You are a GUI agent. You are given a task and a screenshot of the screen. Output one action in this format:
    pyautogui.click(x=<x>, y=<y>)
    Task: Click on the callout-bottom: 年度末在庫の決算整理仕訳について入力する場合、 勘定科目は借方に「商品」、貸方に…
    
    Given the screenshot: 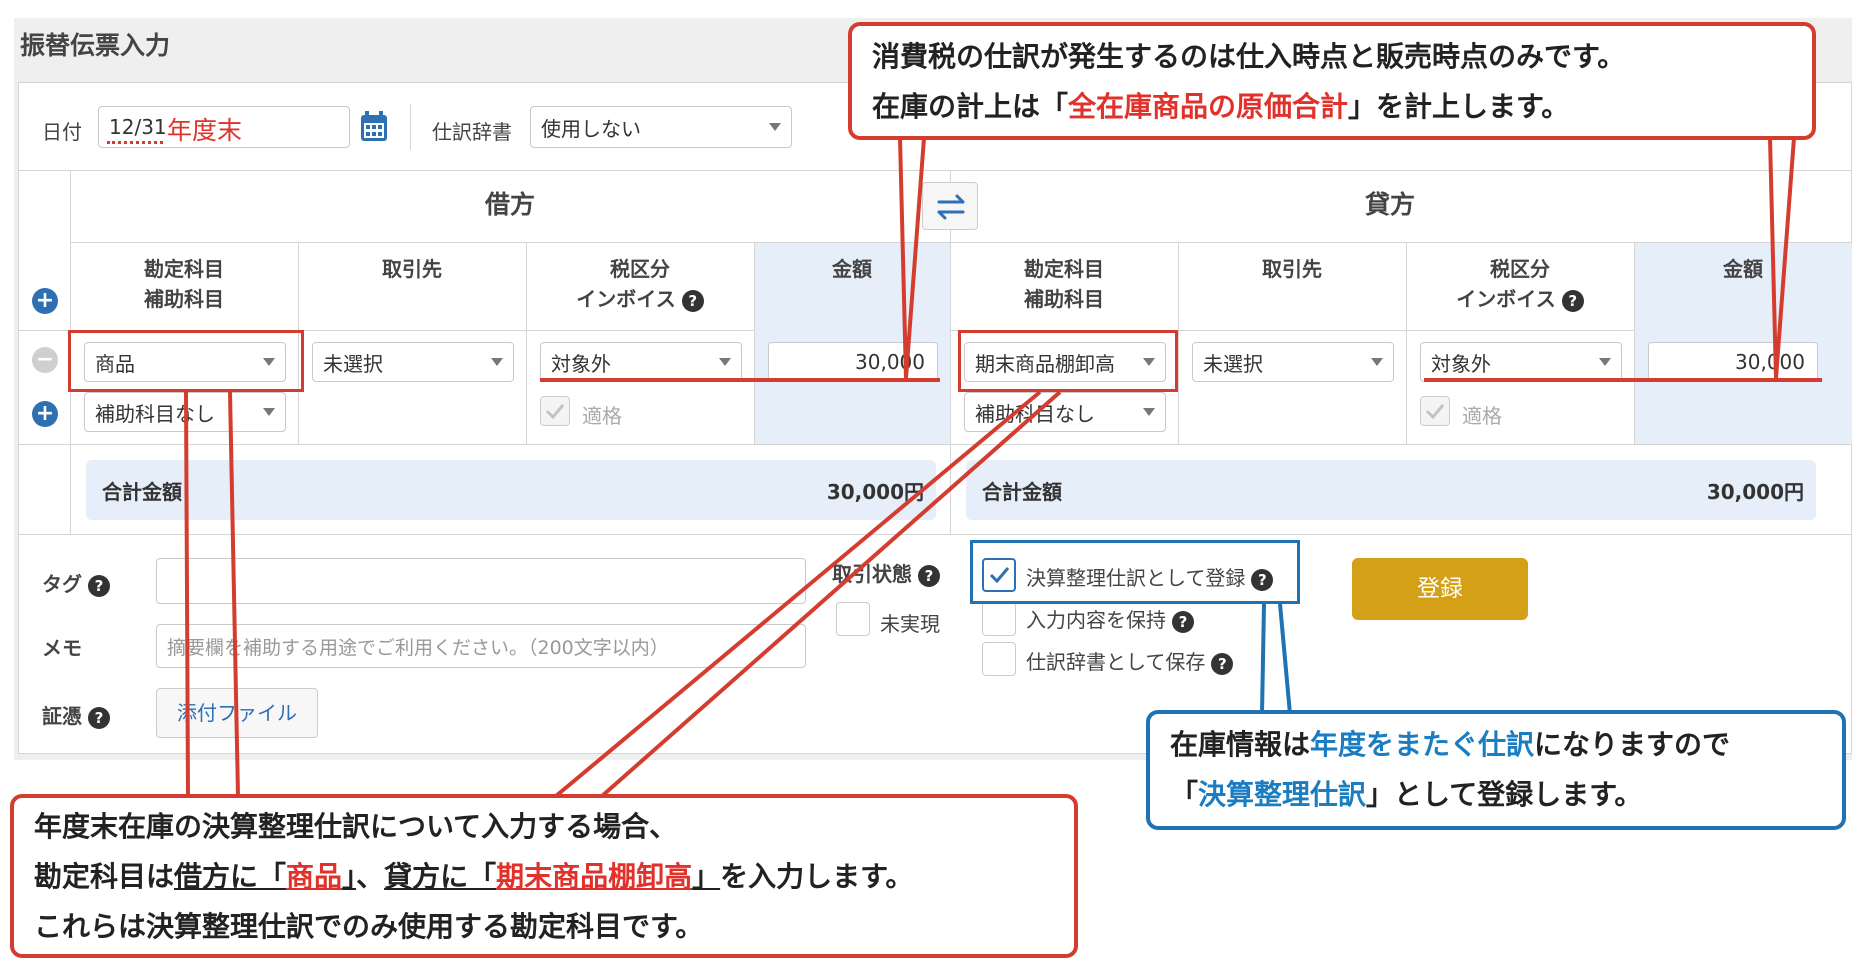 What is the action you would take?
    pyautogui.click(x=544, y=876)
    